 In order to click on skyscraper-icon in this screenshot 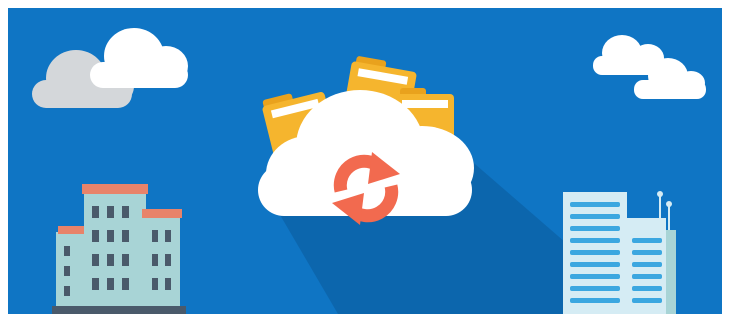, I will do `click(619, 252)`.